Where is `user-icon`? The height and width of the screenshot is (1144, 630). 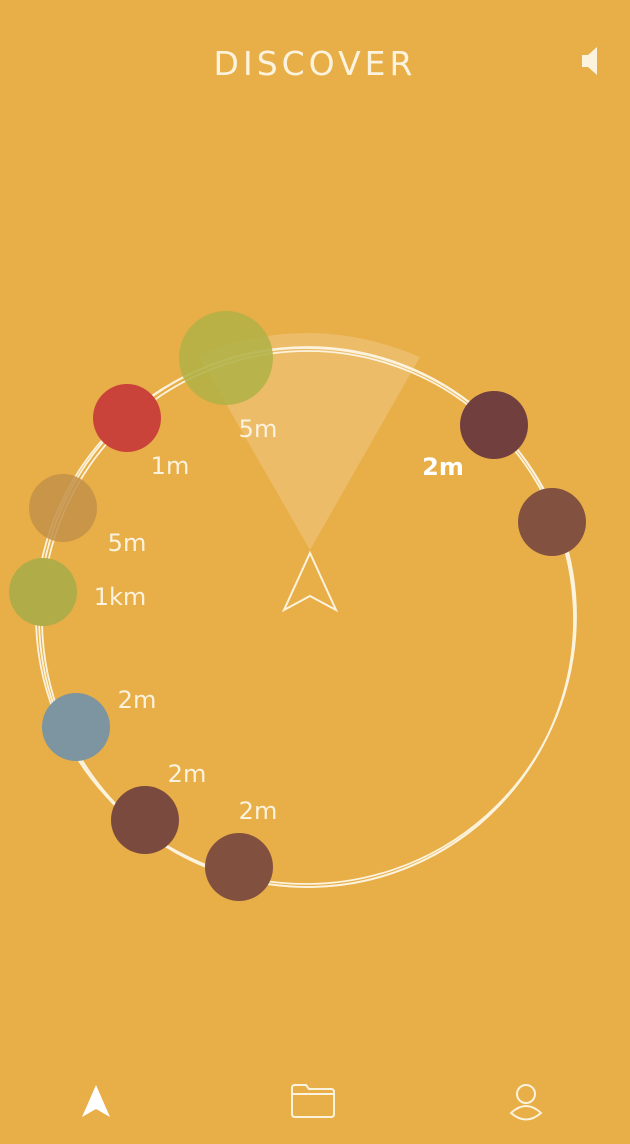
user-icon is located at coordinates (526, 1102).